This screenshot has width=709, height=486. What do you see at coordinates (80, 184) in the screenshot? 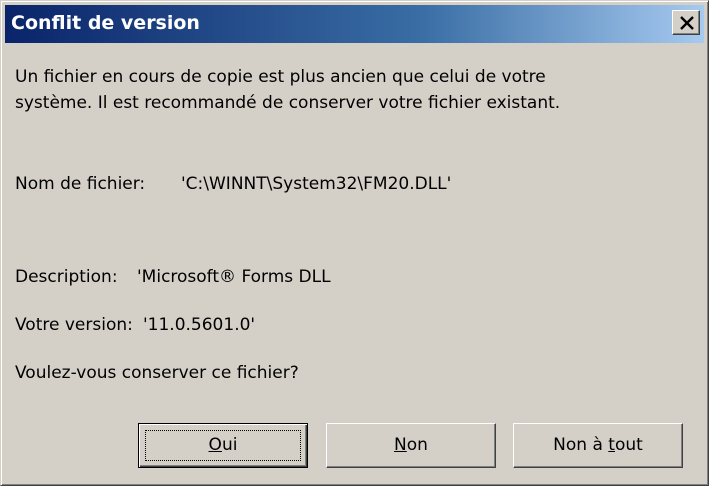
I see `filename-label: Nom de fichier:` at bounding box center [80, 184].